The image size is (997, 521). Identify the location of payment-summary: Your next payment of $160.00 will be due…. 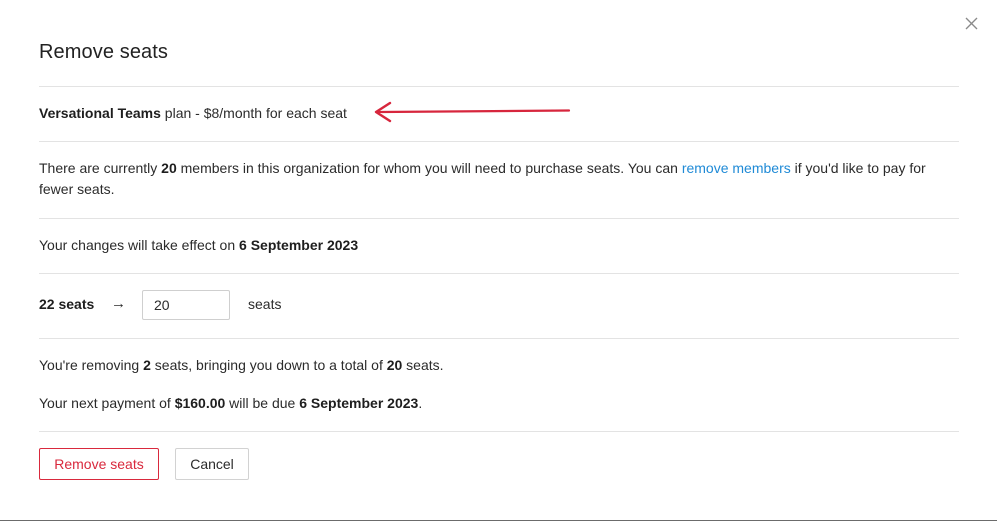
(230, 403).